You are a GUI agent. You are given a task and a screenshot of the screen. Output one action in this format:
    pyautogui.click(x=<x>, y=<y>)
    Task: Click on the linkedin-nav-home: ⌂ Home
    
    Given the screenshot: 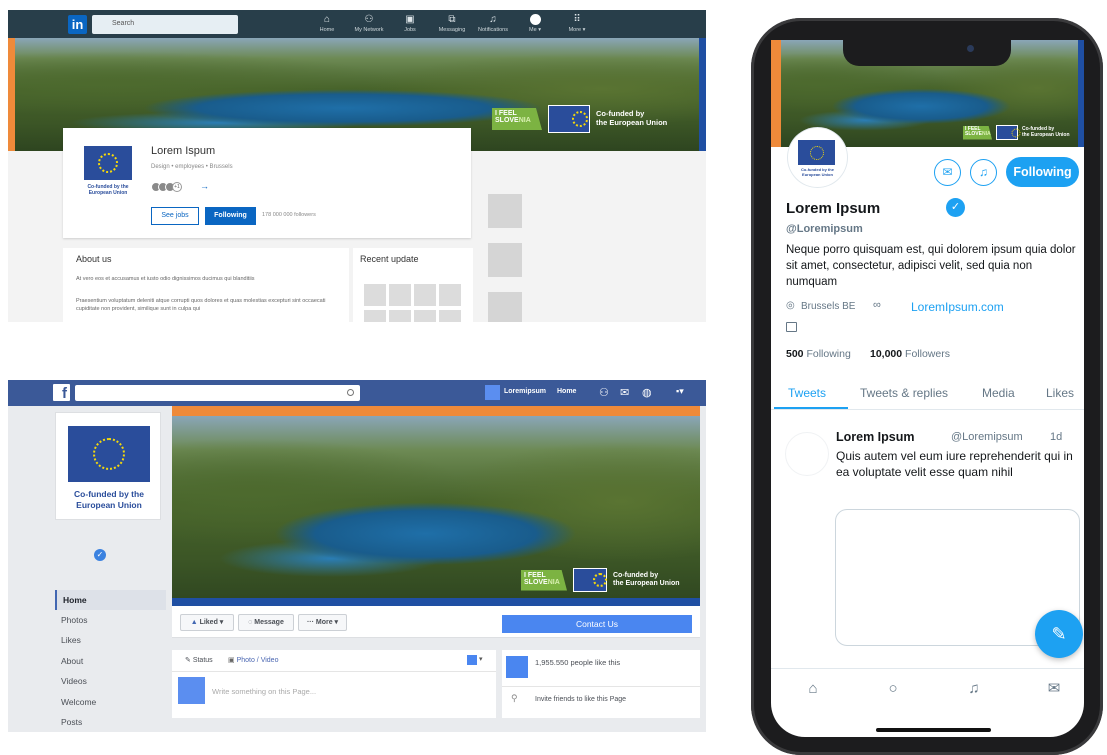 What is the action you would take?
    pyautogui.click(x=327, y=23)
    